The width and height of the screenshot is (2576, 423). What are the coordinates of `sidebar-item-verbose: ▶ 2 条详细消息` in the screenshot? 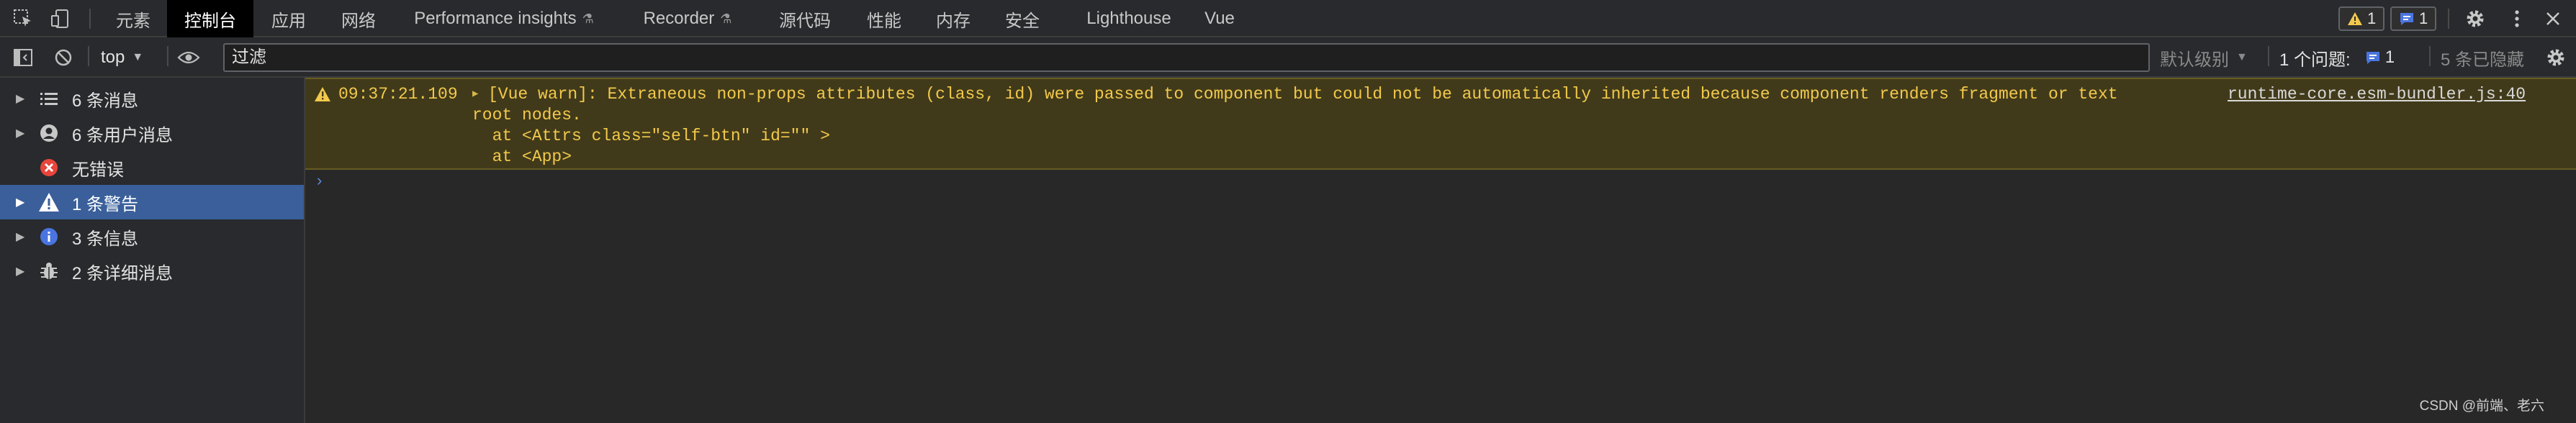 It's located at (152, 271).